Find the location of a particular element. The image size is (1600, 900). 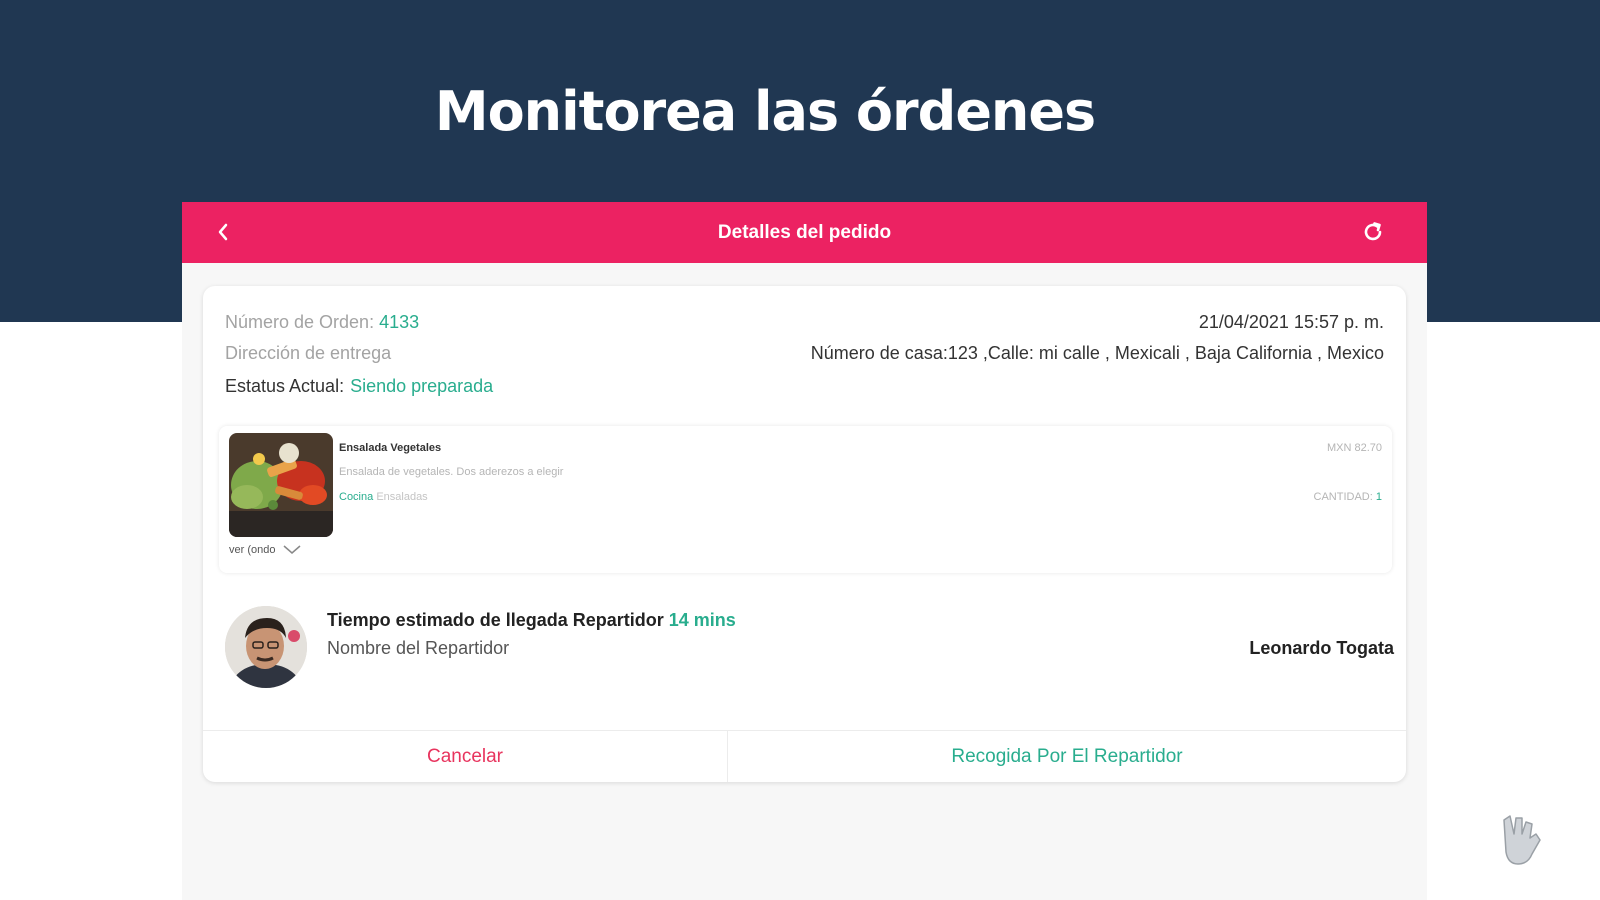

item-quantity-label: CANTIDAD: is located at coordinates (1343, 497).